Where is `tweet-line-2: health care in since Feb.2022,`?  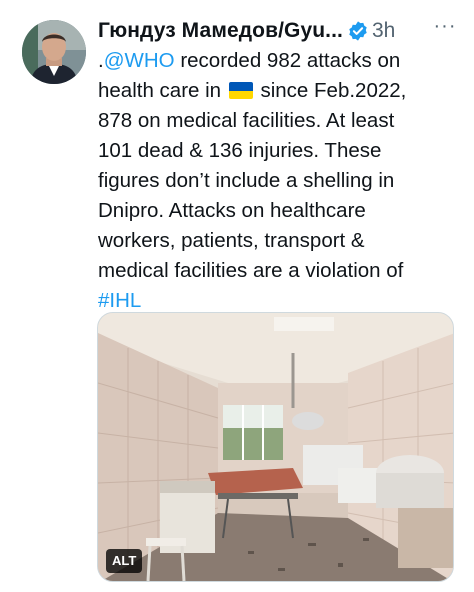 tweet-line-2: health care in since Feb.2022, is located at coordinates (281, 91).